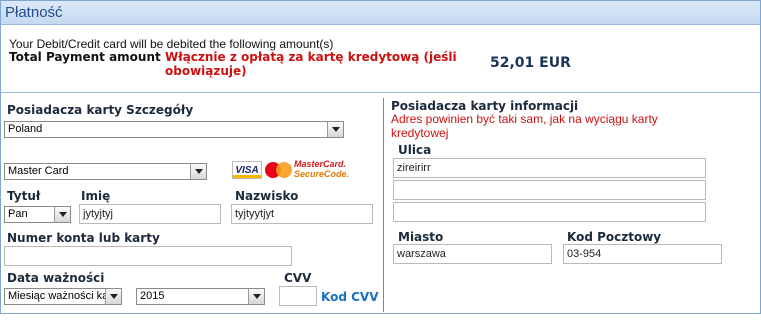 The height and width of the screenshot is (331, 761). I want to click on street-line1-input: zireirirr, so click(549, 168).